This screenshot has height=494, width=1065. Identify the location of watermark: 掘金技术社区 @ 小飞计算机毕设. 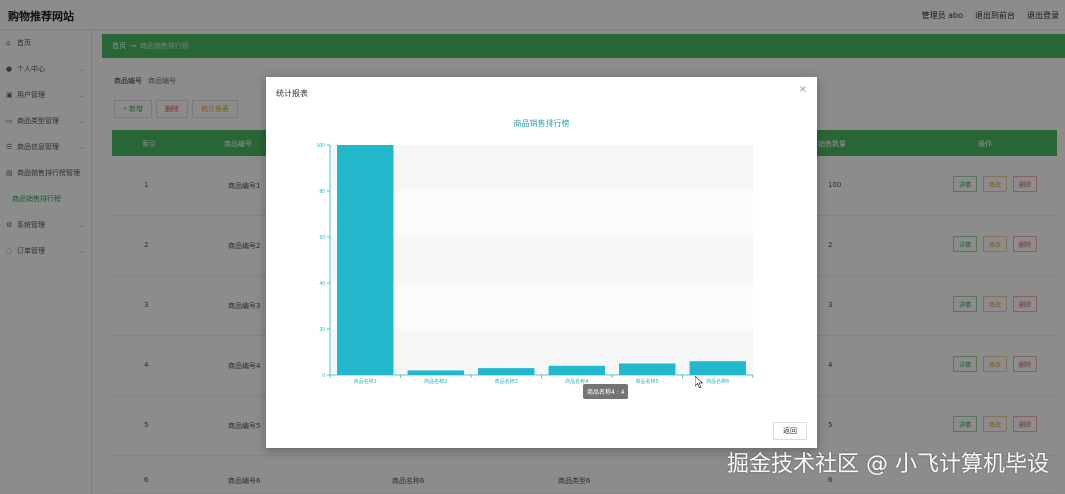
(888, 464).